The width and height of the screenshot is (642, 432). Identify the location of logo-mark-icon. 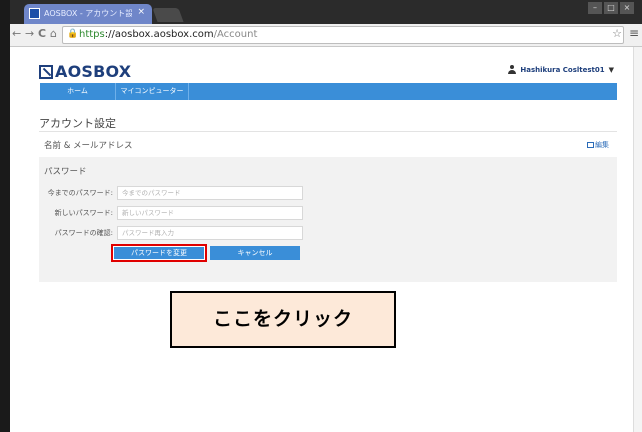
(46, 71).